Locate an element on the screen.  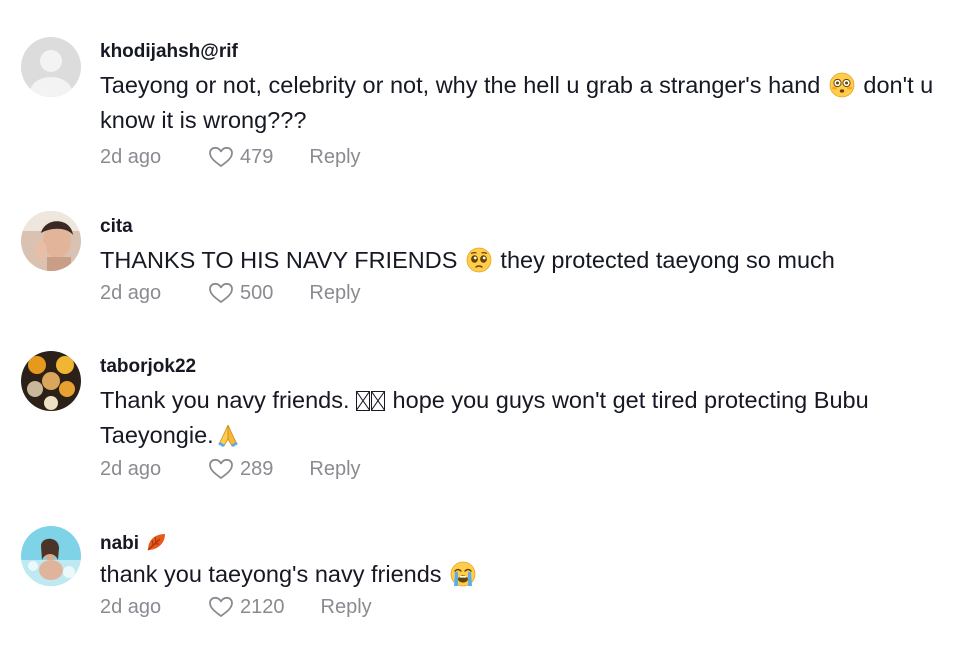
comment-meta: 2d ago 289 Reply is located at coordinates (535, 469).